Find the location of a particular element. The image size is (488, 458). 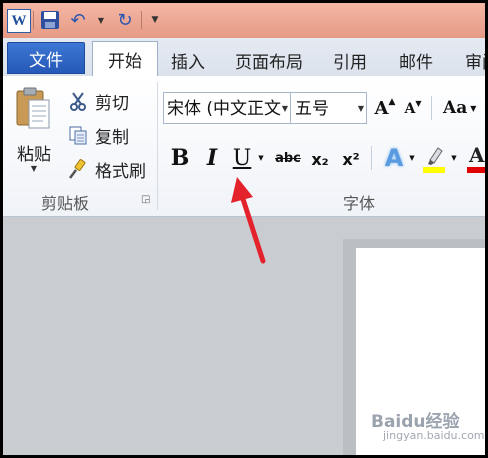

ribbon-tabs: 文件 开始 插入 页面布局 引用 邮件 审阅 is located at coordinates (244, 57).